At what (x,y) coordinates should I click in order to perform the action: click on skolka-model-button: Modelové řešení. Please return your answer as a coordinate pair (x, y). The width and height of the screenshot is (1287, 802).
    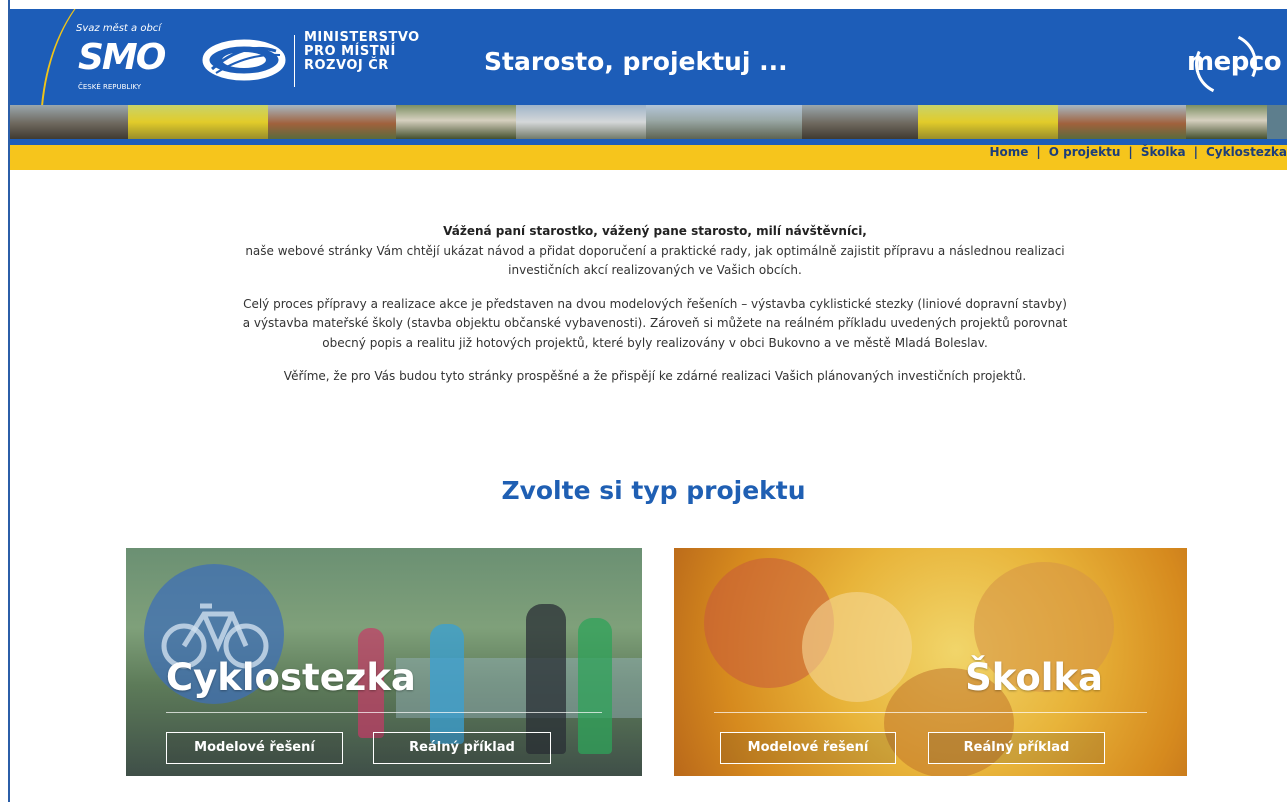
    Looking at the image, I should click on (808, 748).